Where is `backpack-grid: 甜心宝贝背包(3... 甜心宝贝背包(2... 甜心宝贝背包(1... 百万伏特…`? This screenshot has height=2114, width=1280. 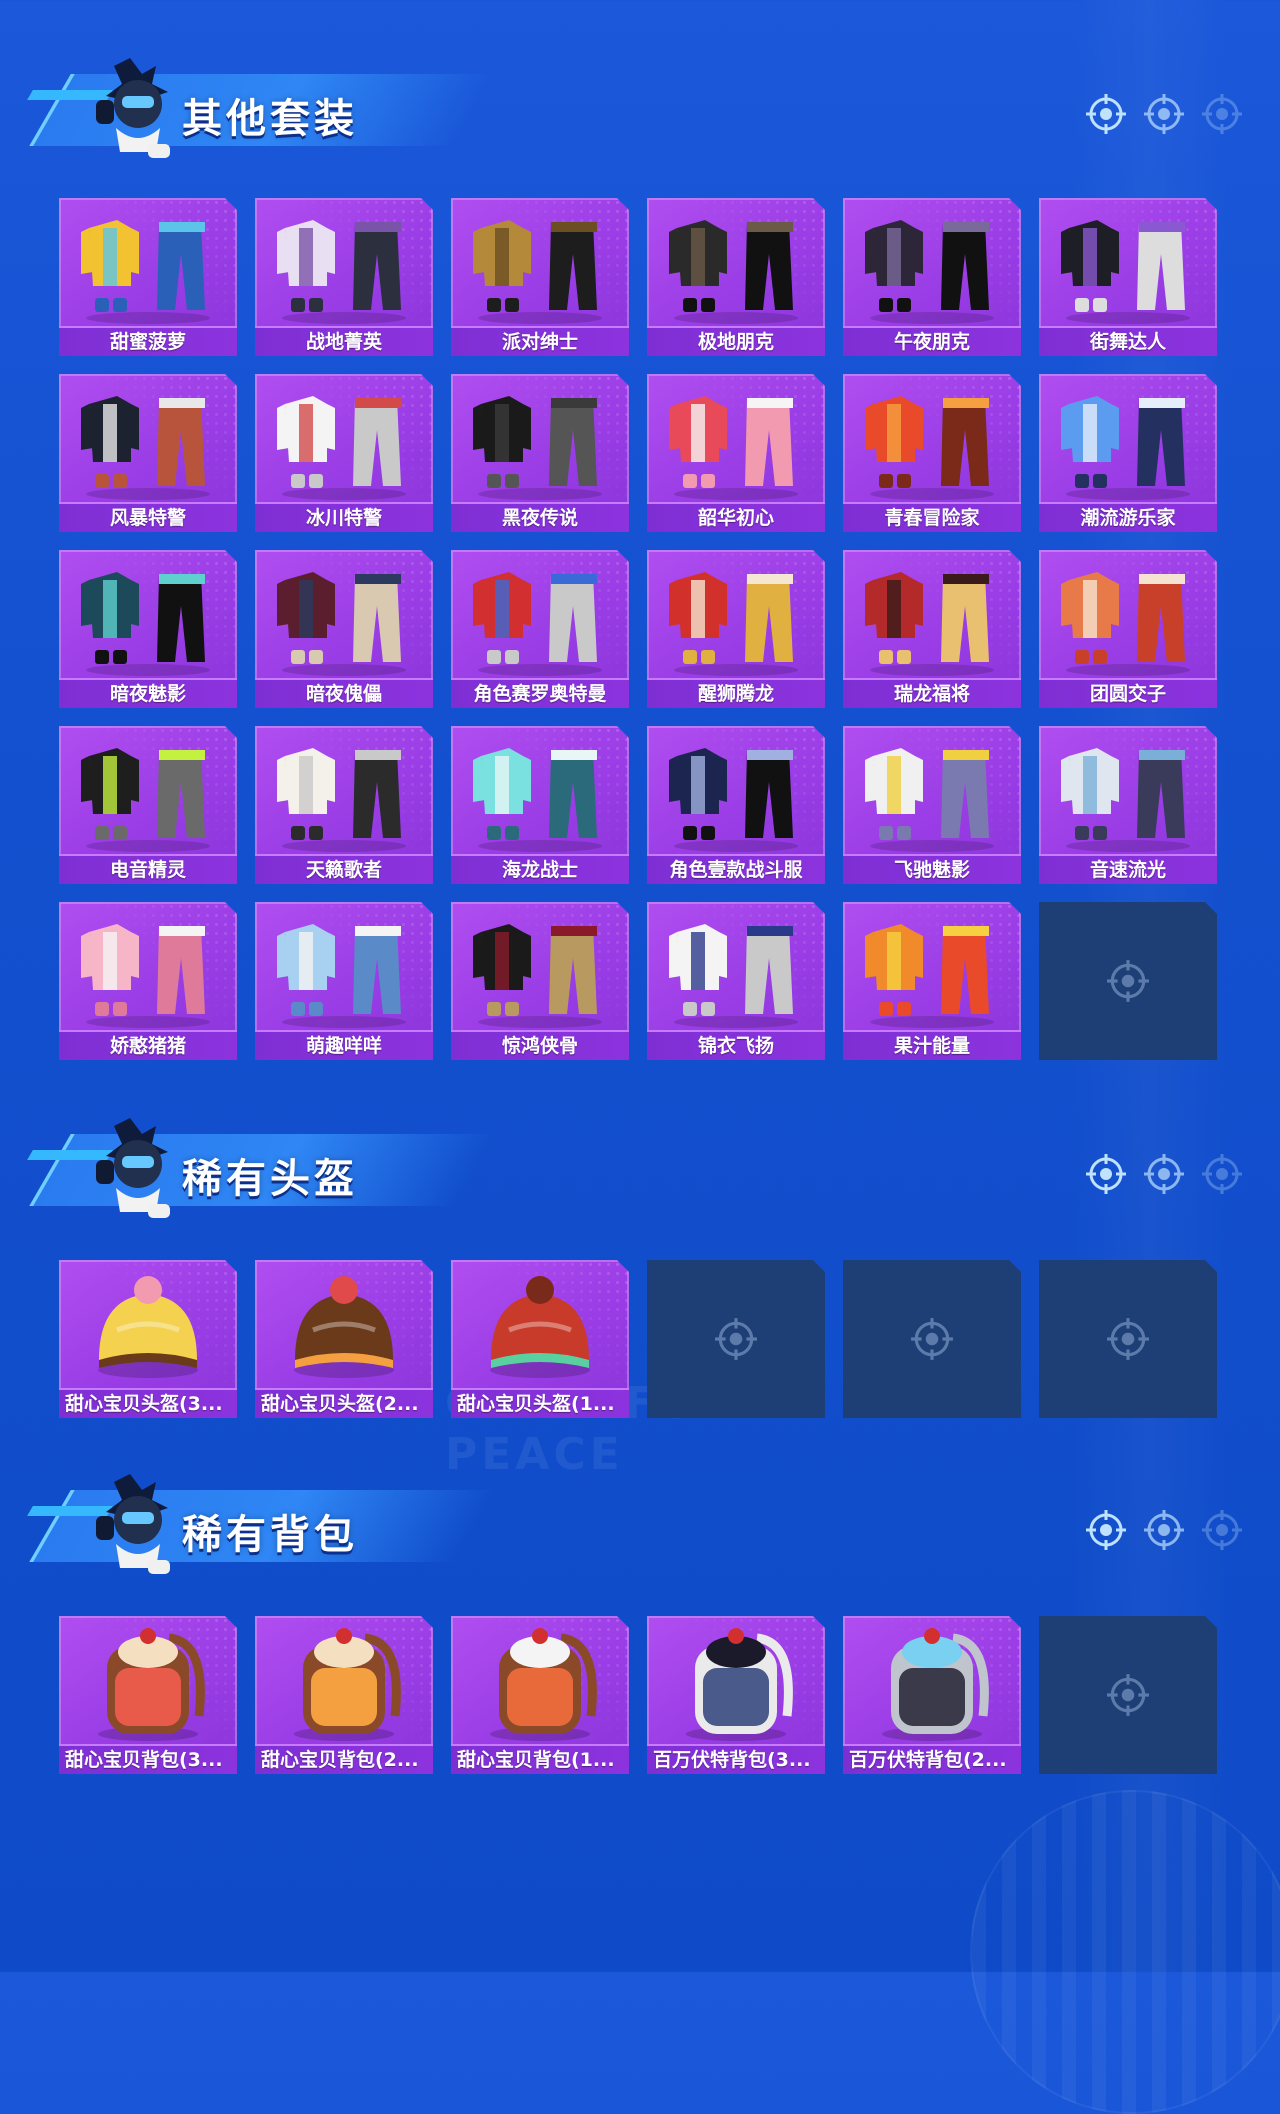
backpack-grid: 甜心宝贝背包(3... 甜心宝贝背包(2... 甜心宝贝背包(1... 百万伏特… is located at coordinates (638, 1695).